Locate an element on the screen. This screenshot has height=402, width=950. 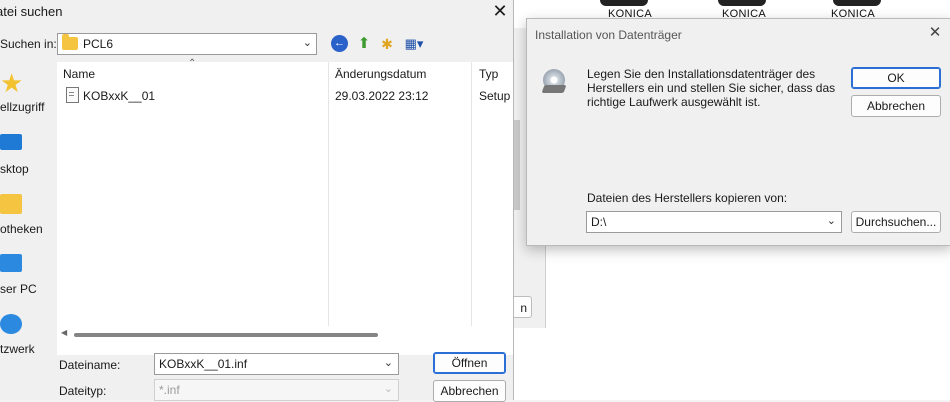
desktop-icon is located at coordinates (11, 142).